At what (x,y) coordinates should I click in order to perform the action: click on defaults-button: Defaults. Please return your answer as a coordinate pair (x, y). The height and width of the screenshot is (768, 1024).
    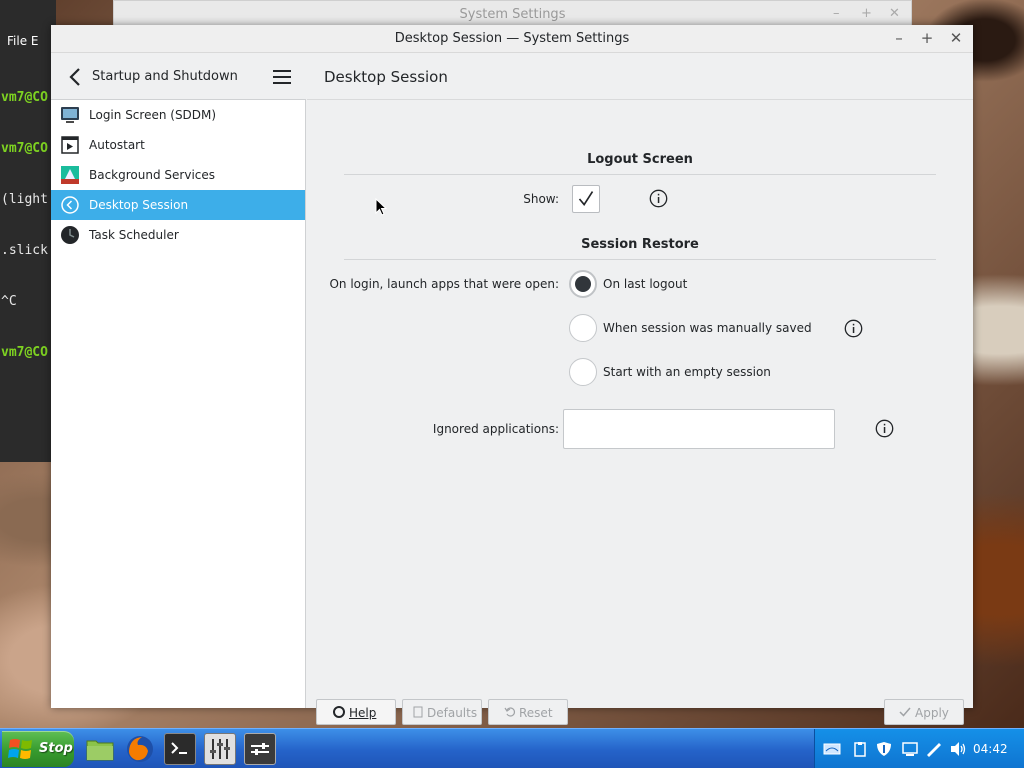
    Looking at the image, I should click on (442, 712).